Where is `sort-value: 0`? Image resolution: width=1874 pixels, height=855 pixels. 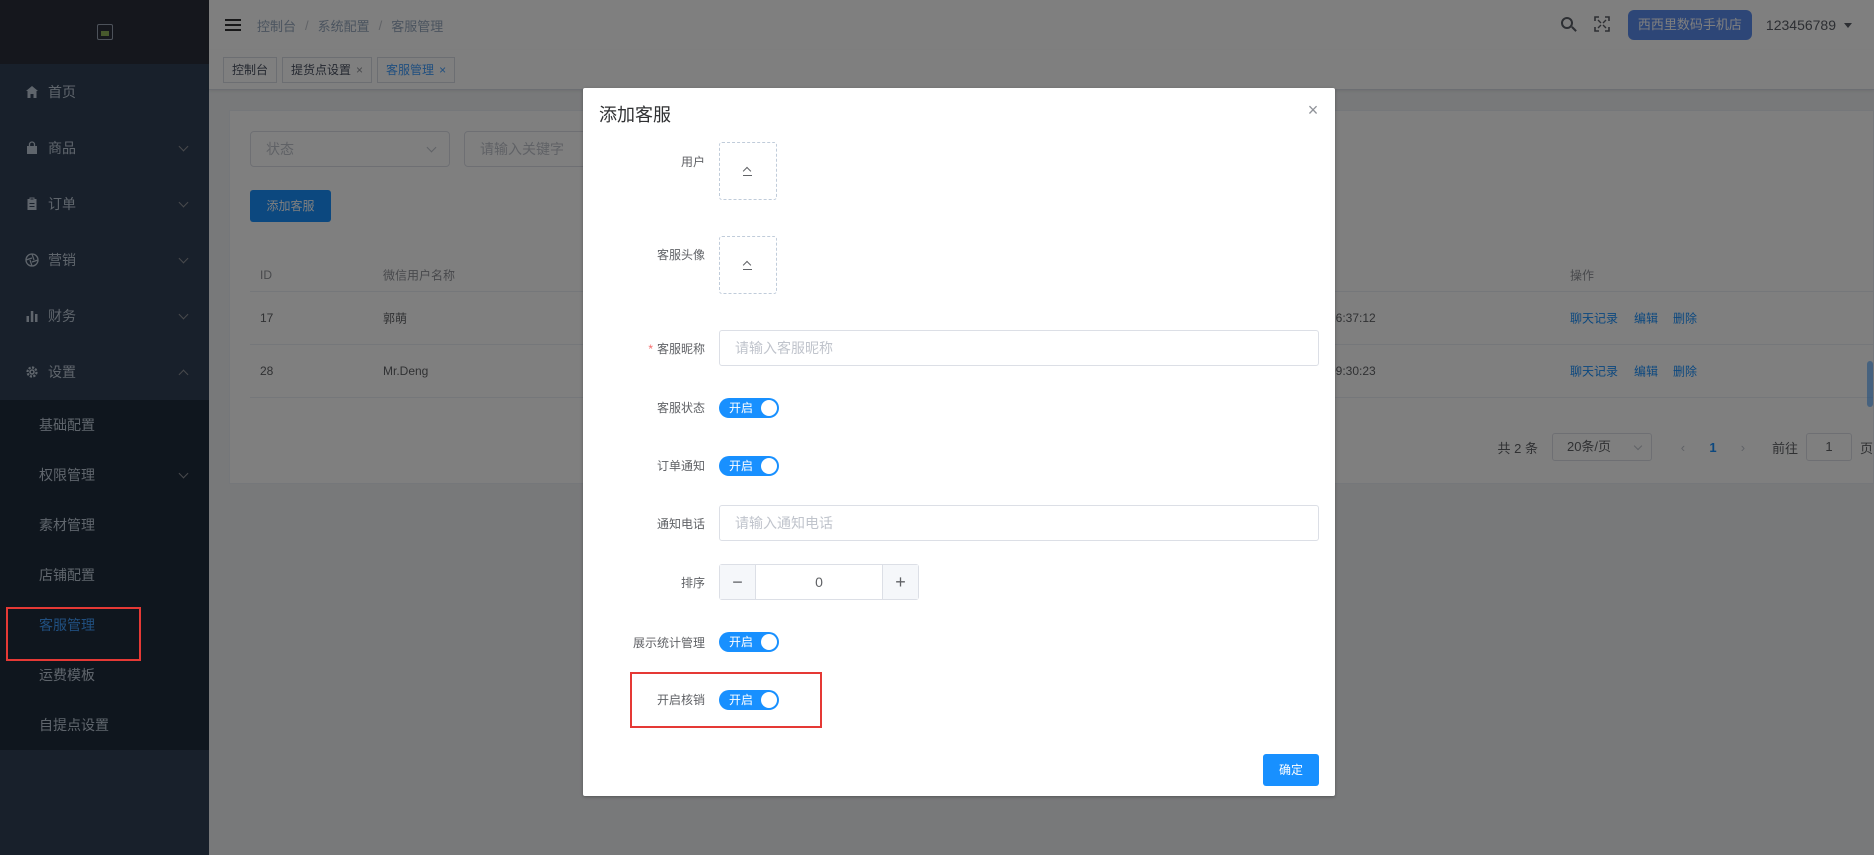 sort-value: 0 is located at coordinates (819, 582).